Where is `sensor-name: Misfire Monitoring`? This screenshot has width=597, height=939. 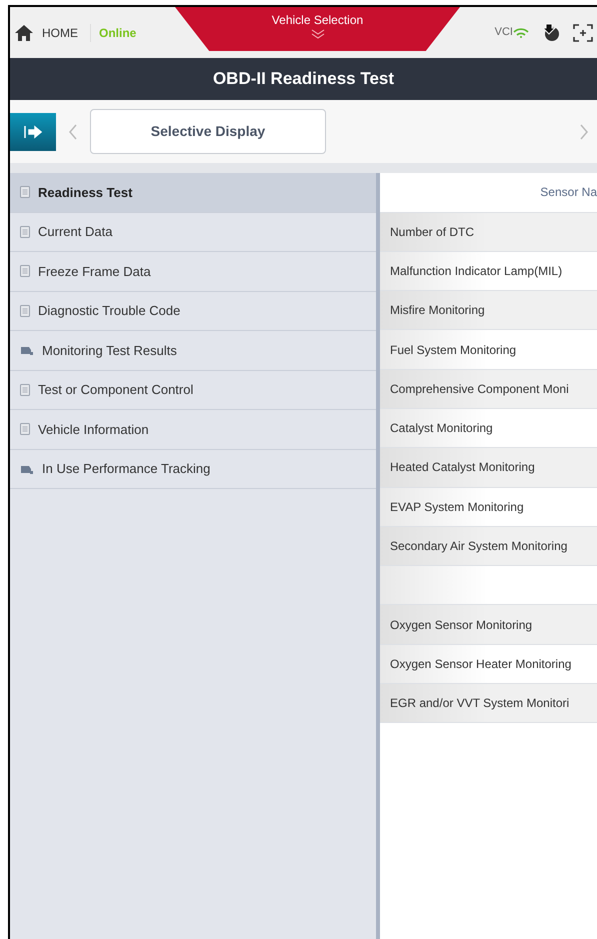 sensor-name: Misfire Monitoring is located at coordinates (437, 311).